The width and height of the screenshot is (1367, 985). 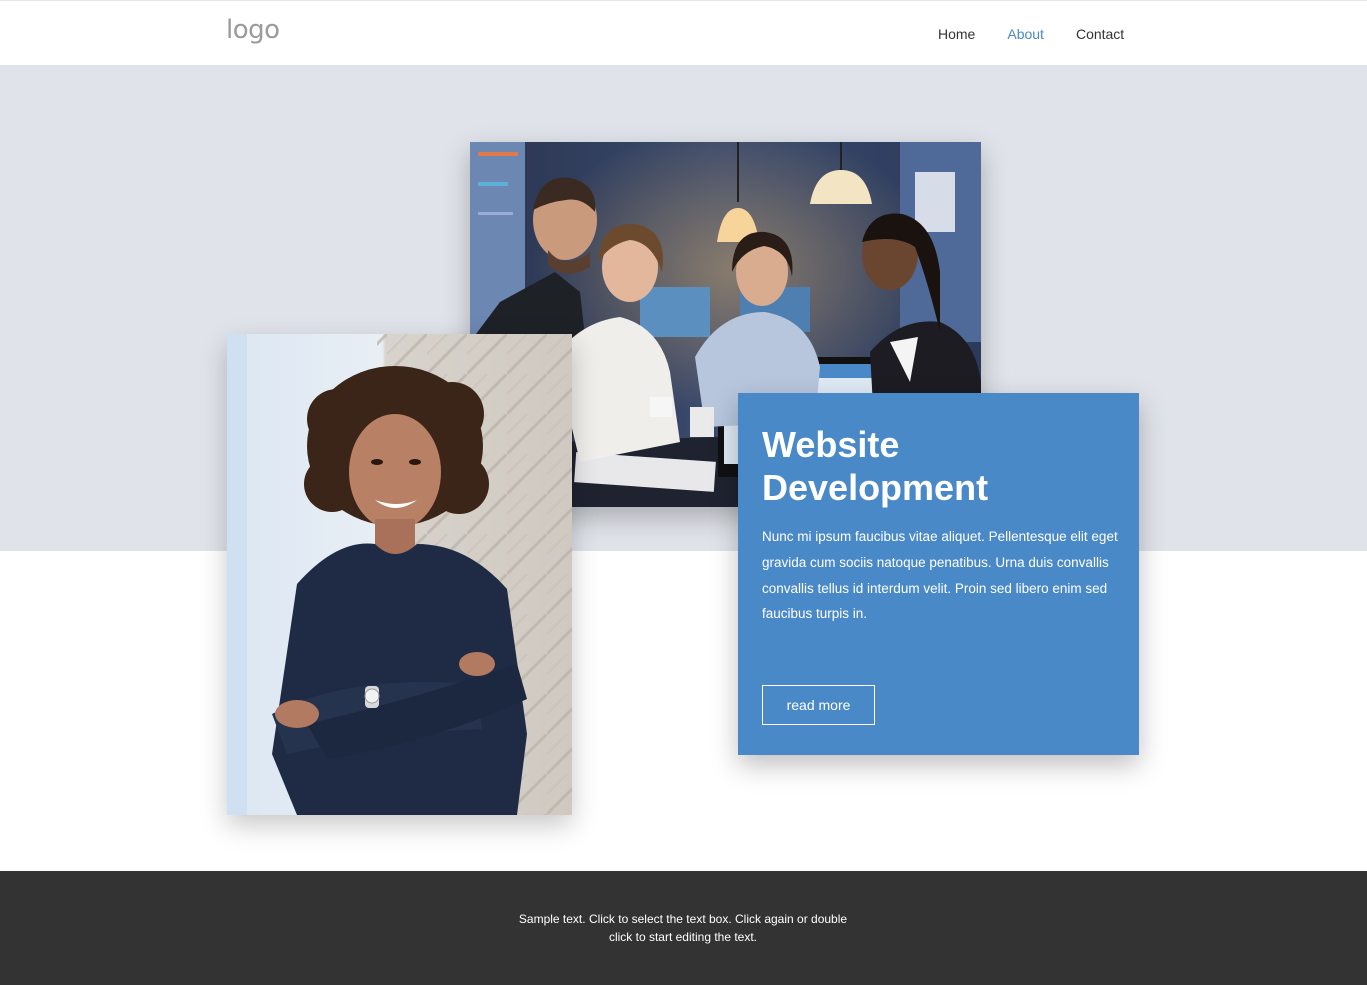 I want to click on card-title-line2: Development, so click(x=875, y=487).